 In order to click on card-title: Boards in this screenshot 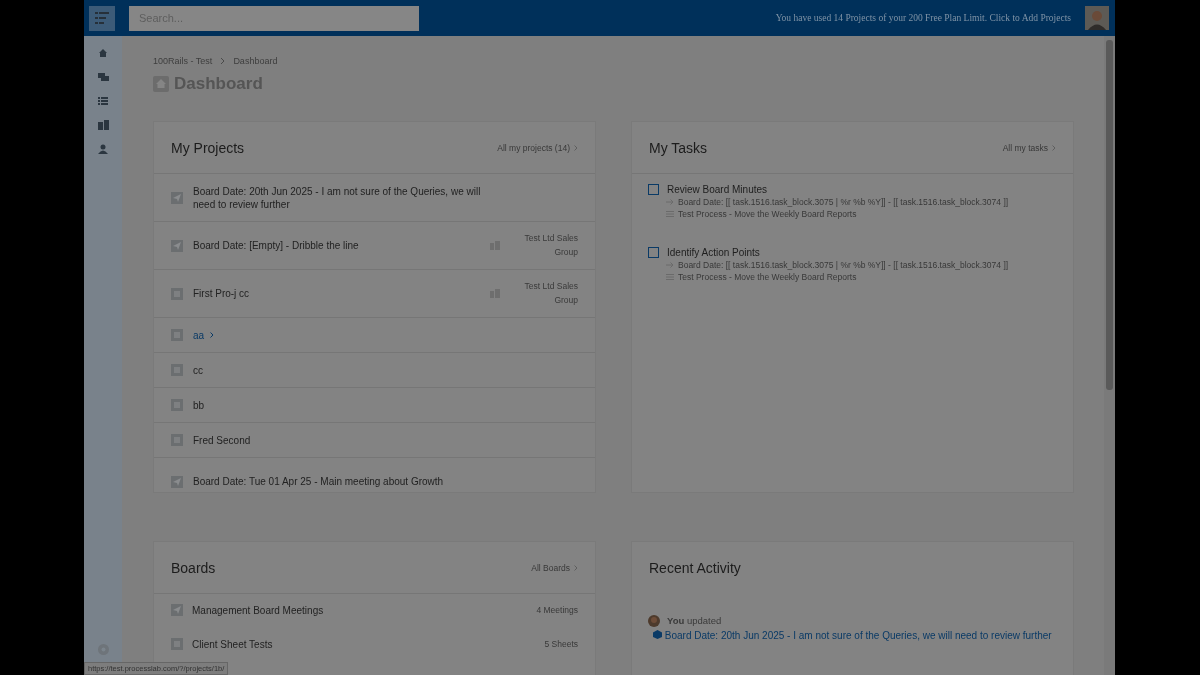, I will do `click(193, 567)`.